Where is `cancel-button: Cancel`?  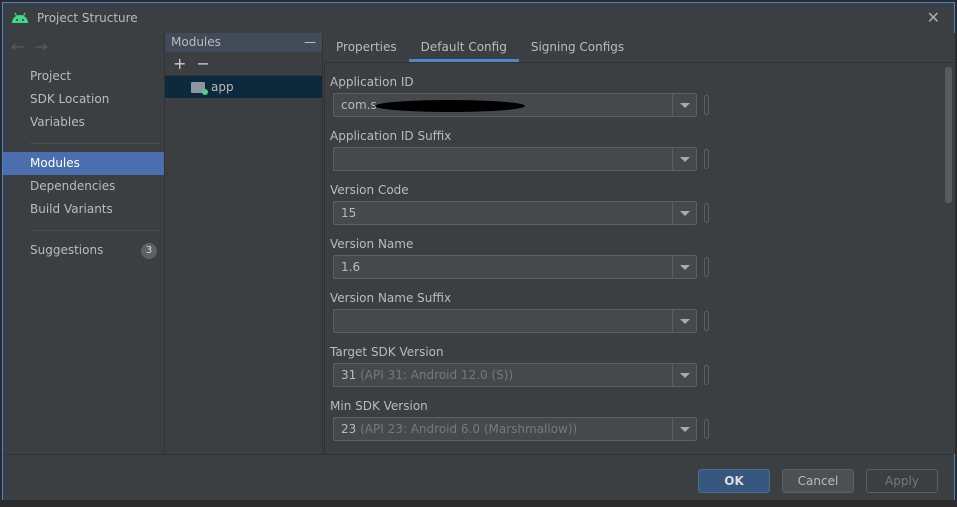 cancel-button: Cancel is located at coordinates (818, 481).